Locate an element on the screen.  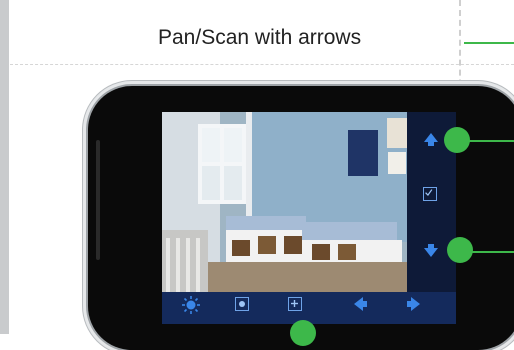
callout-dot-bottom is located at coordinates (303, 333).